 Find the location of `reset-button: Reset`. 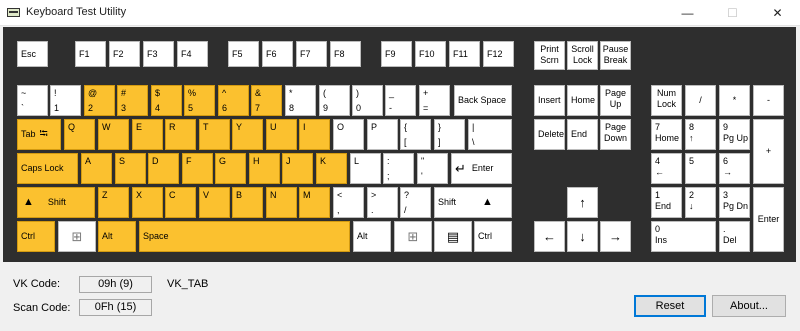

reset-button: Reset is located at coordinates (670, 306).